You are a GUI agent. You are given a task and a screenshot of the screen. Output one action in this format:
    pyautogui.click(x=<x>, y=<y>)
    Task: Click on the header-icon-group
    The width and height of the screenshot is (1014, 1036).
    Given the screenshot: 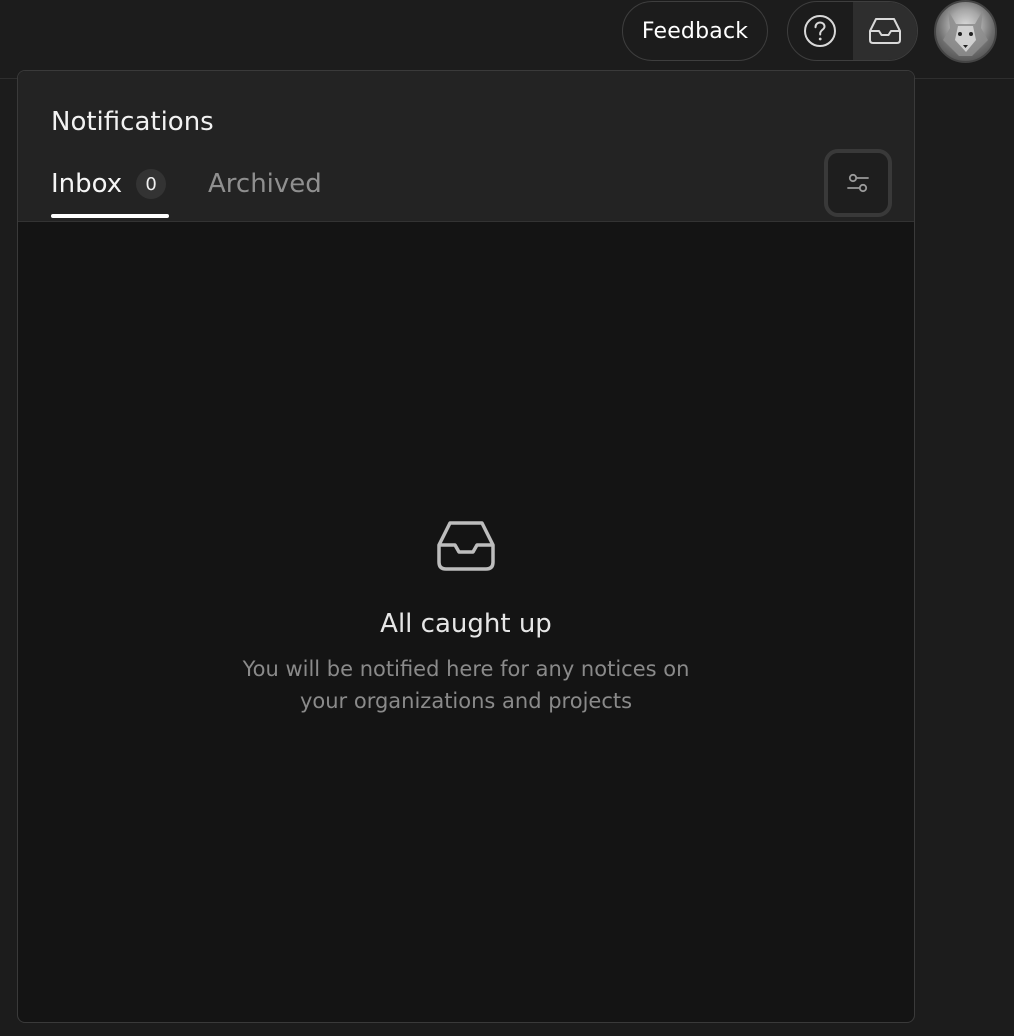 What is the action you would take?
    pyautogui.click(x=852, y=31)
    